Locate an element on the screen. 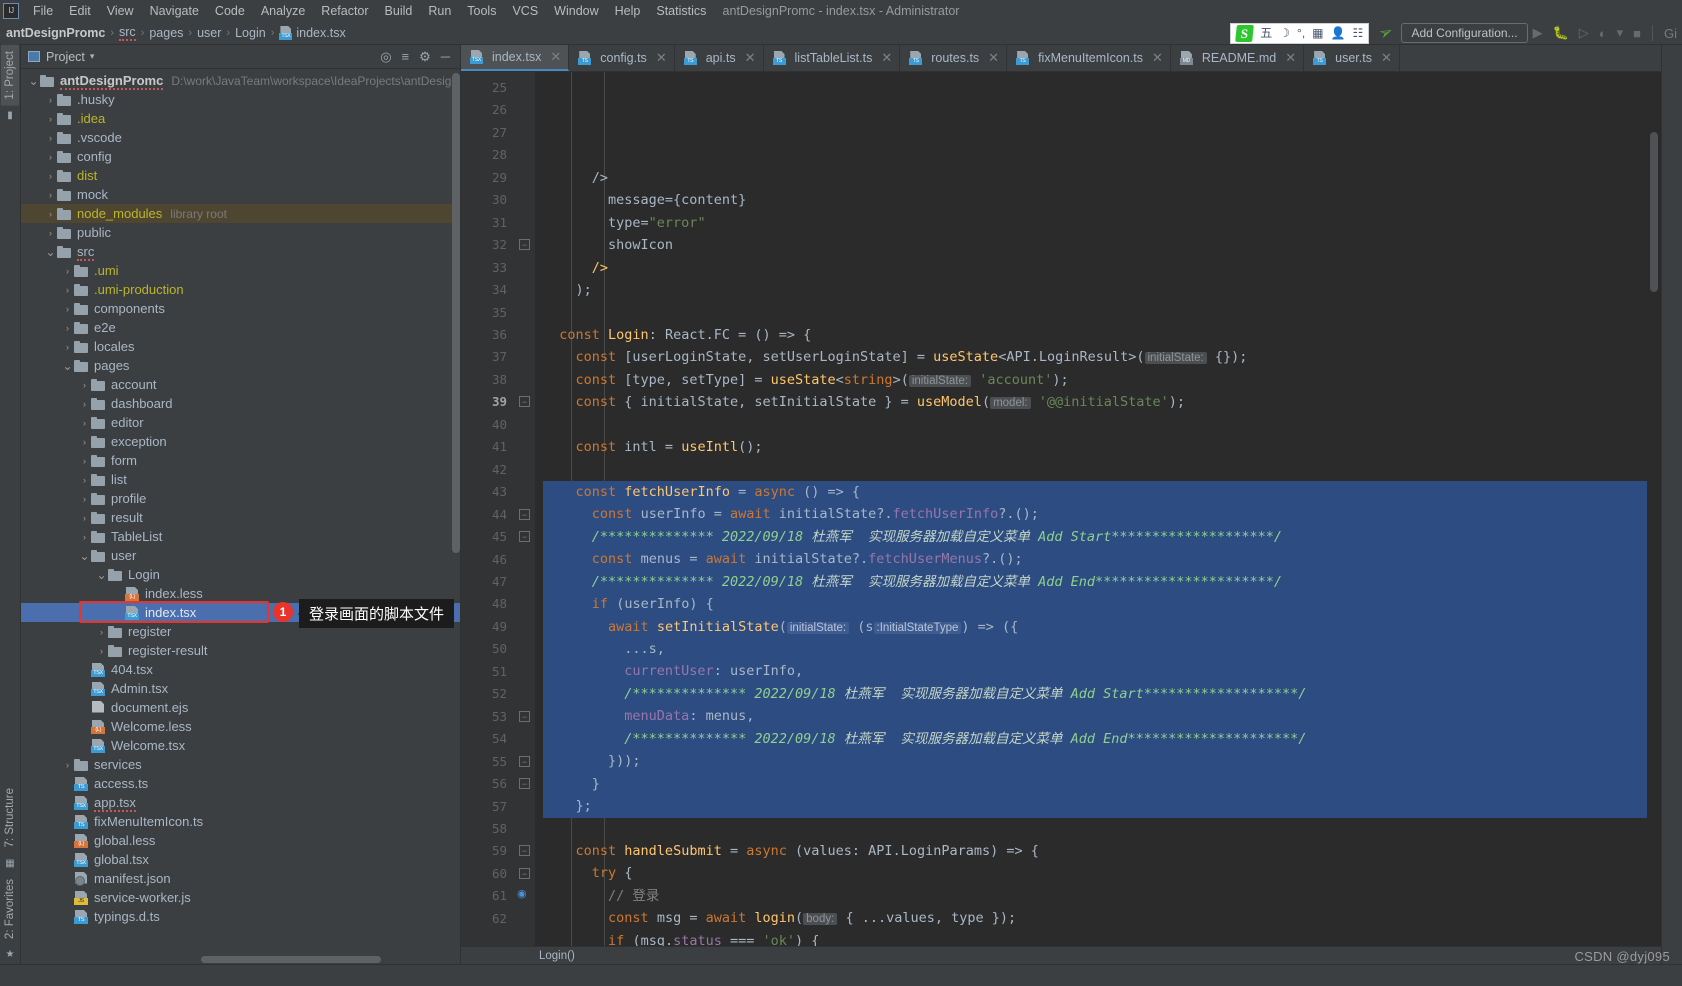  locate-icon: ◎ is located at coordinates (385, 56).